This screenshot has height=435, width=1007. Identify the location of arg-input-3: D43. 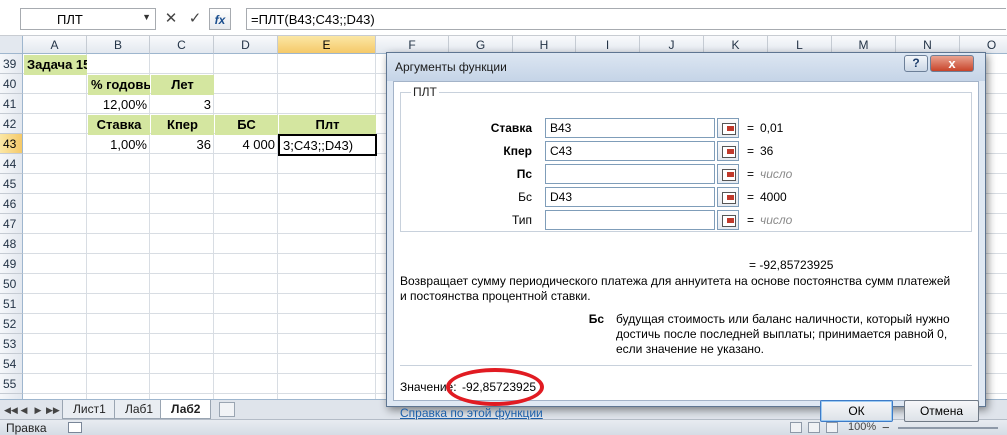
(630, 197).